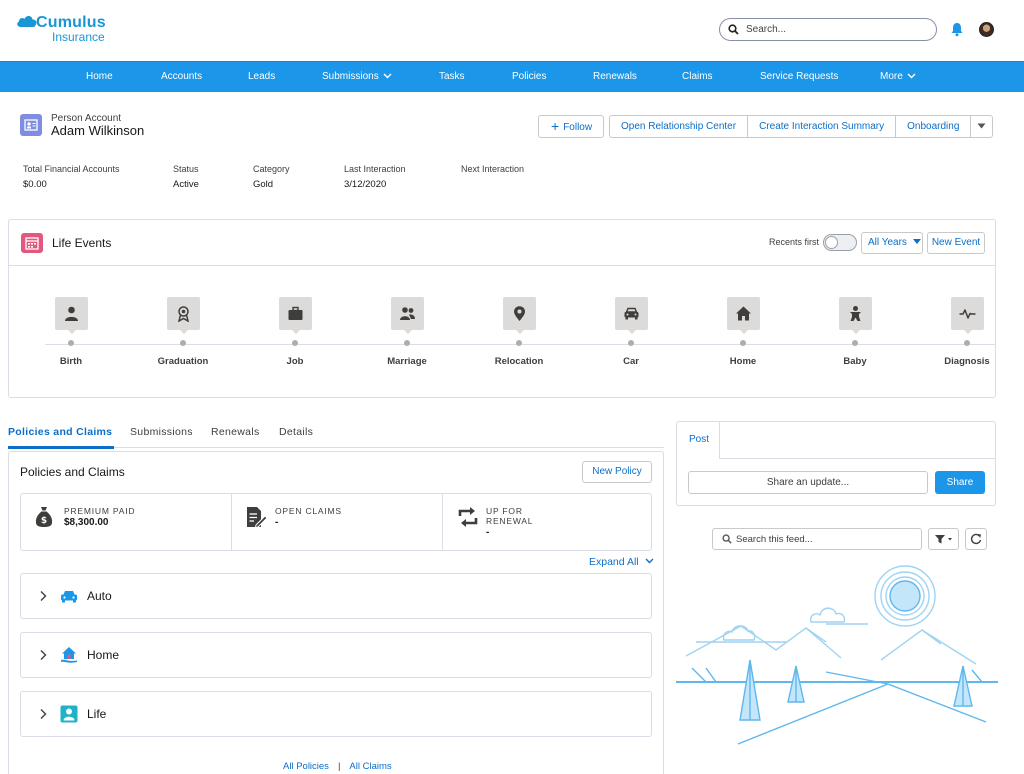 This screenshot has height=774, width=1024. I want to click on nav-item-more: More, so click(898, 76).